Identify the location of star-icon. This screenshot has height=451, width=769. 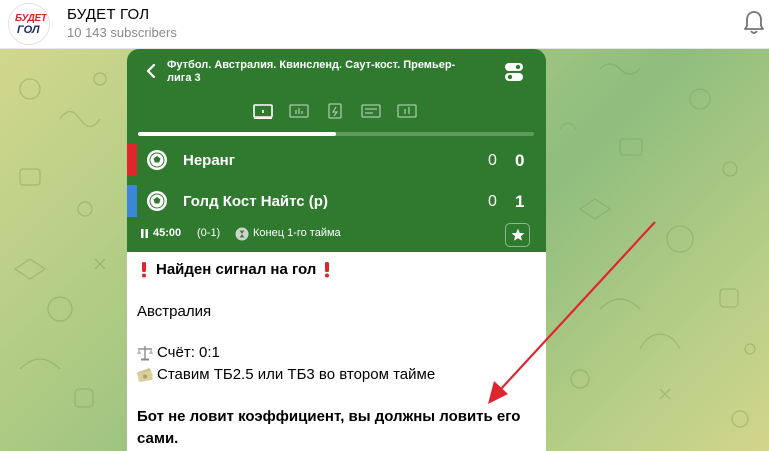
(518, 234).